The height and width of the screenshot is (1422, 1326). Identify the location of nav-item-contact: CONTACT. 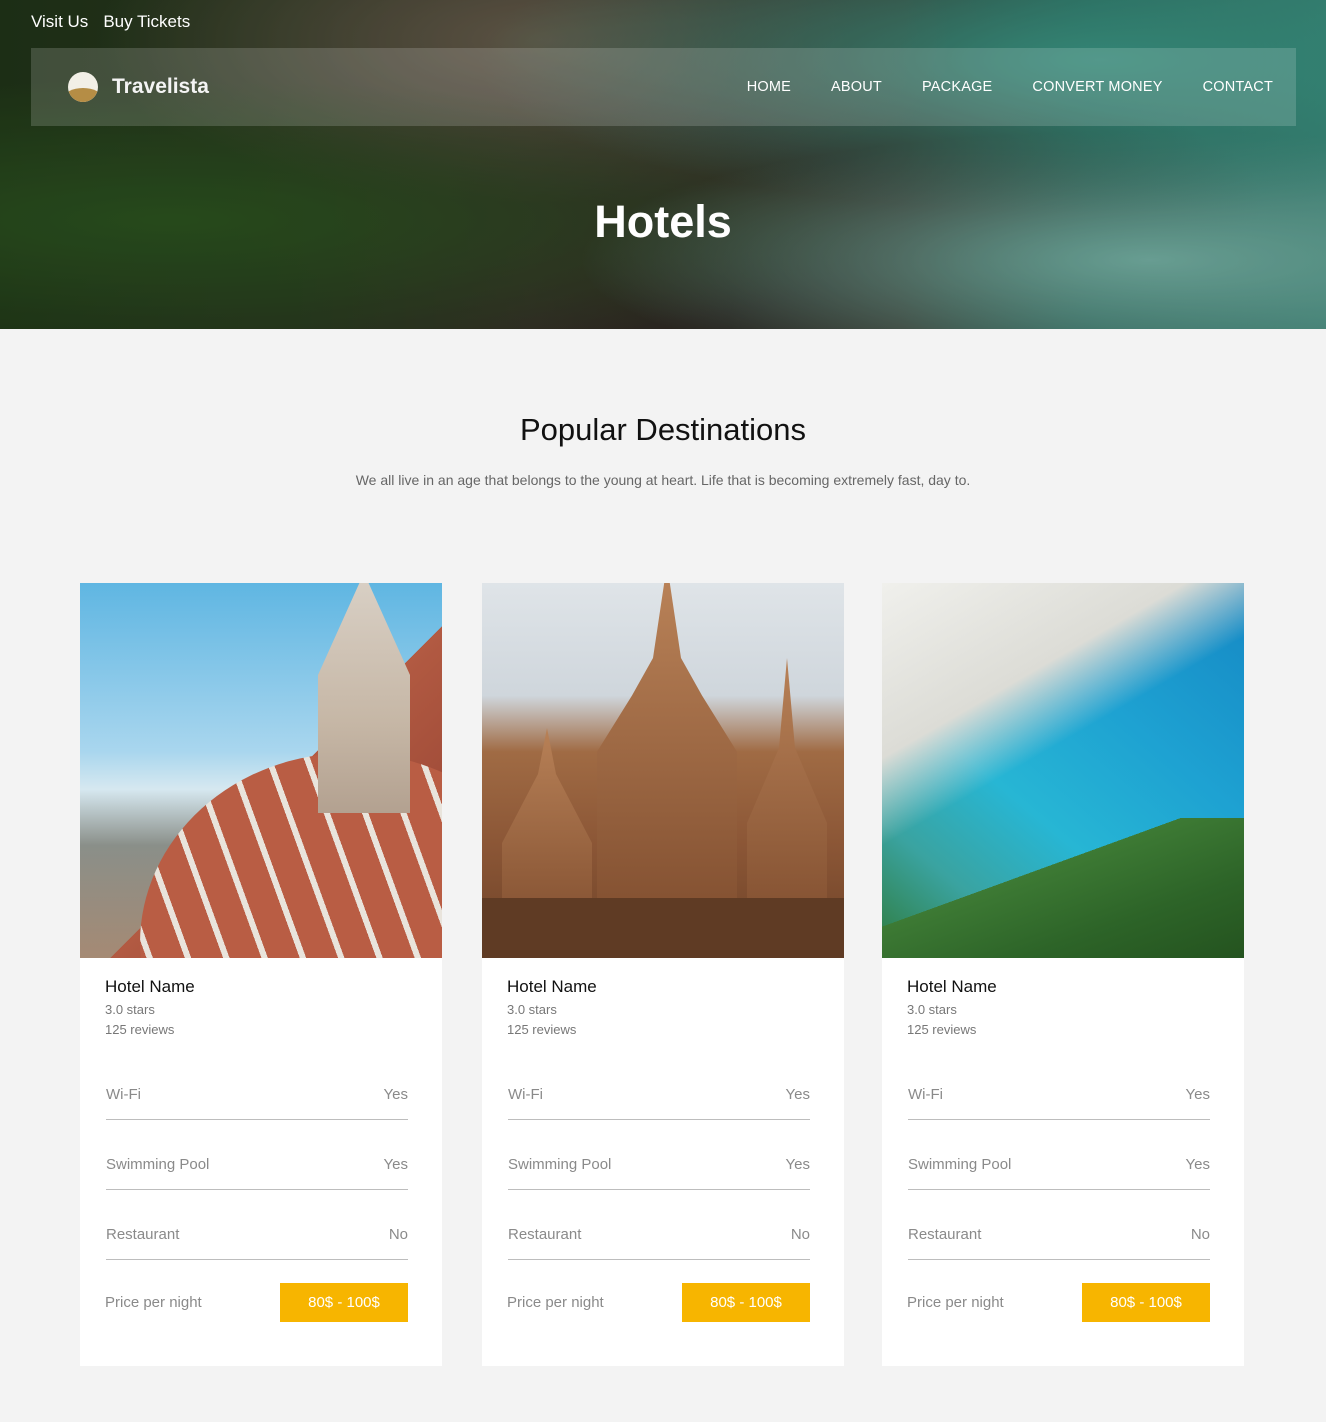
(1238, 87).